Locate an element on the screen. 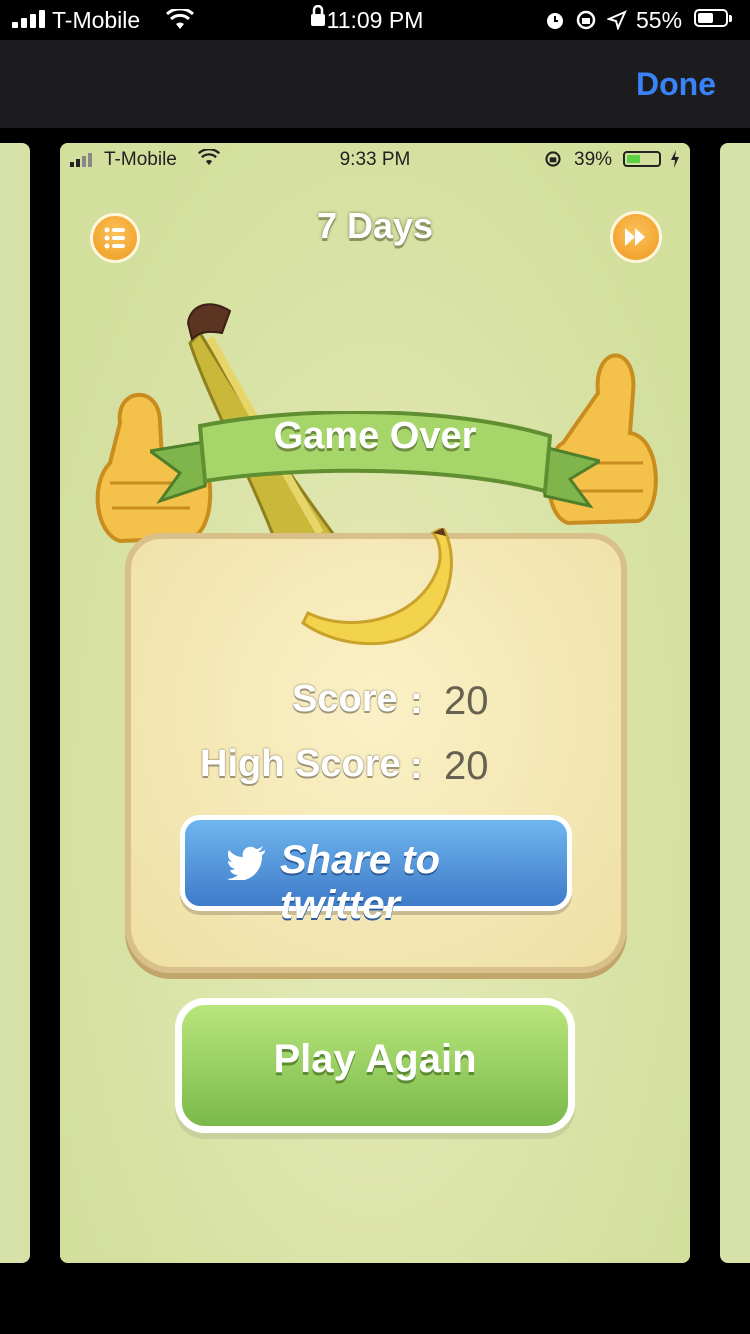  battery-percent: 55% is located at coordinates (659, 20).